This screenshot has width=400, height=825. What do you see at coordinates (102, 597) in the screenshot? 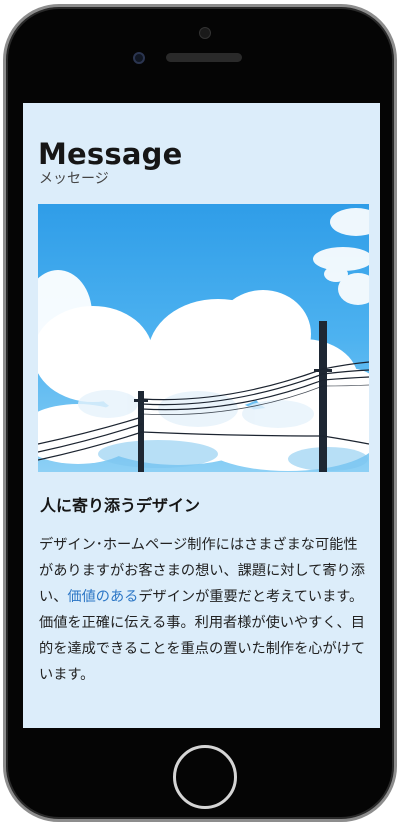
I see `value-link: 価値のある` at bounding box center [102, 597].